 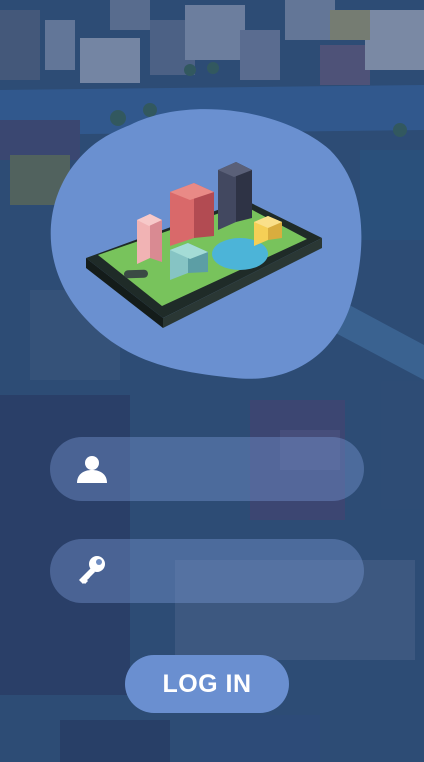 I want to click on user-icon, so click(x=92, y=469).